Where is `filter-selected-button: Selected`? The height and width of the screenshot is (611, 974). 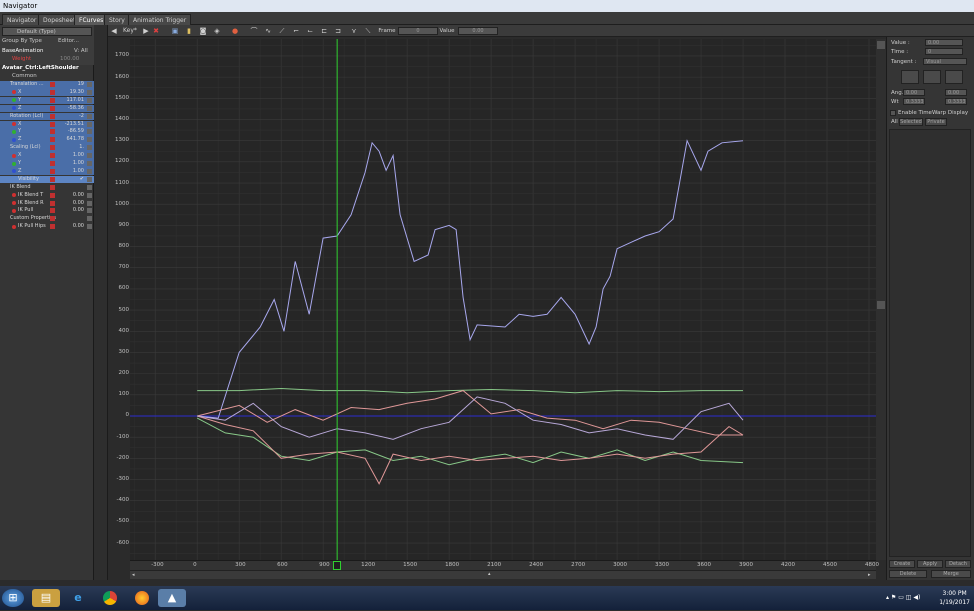 filter-selected-button: Selected is located at coordinates (911, 122).